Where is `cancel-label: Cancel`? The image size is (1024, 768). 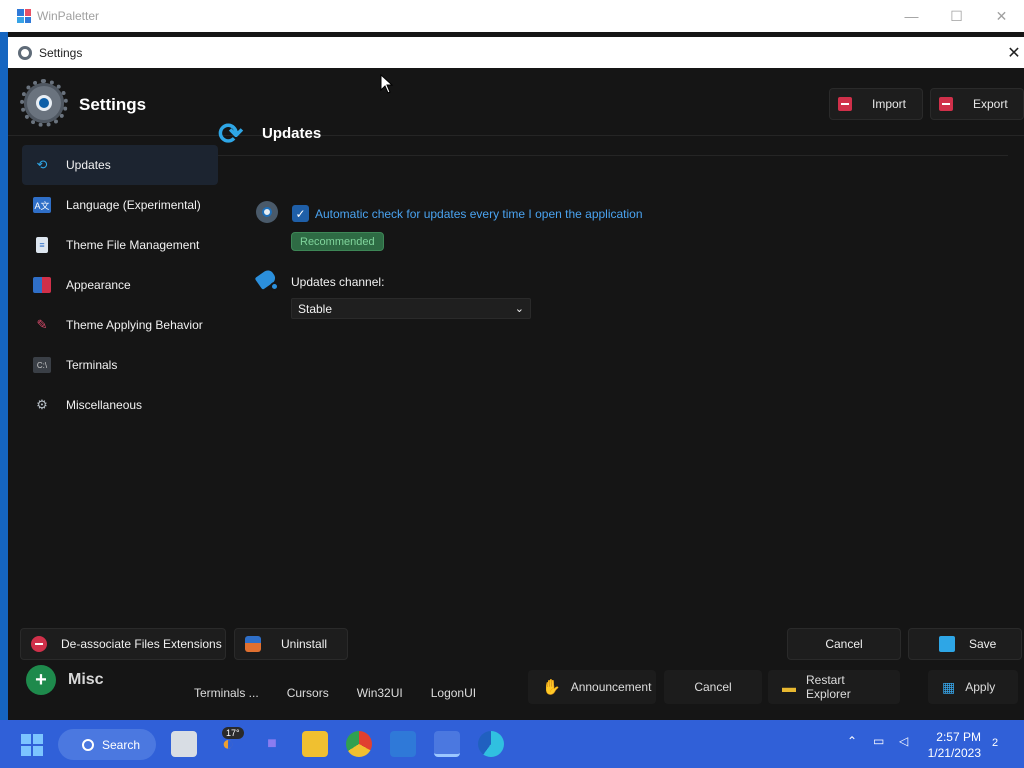
cancel-label: Cancel is located at coordinates (844, 644).